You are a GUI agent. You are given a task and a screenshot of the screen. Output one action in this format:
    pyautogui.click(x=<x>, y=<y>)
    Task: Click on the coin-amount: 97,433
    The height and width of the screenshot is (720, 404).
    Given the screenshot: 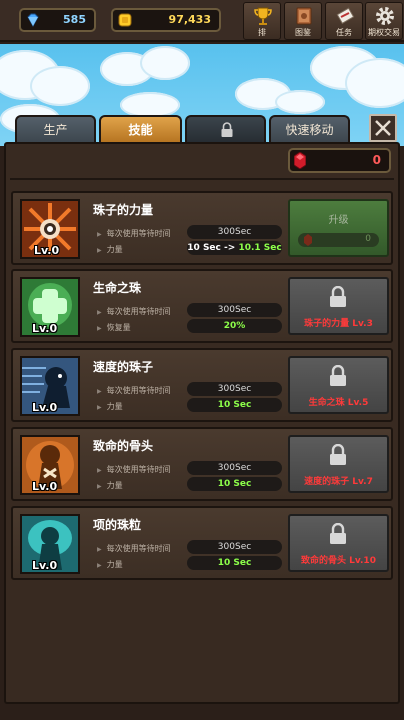 What is the action you would take?
    pyautogui.click(x=189, y=19)
    